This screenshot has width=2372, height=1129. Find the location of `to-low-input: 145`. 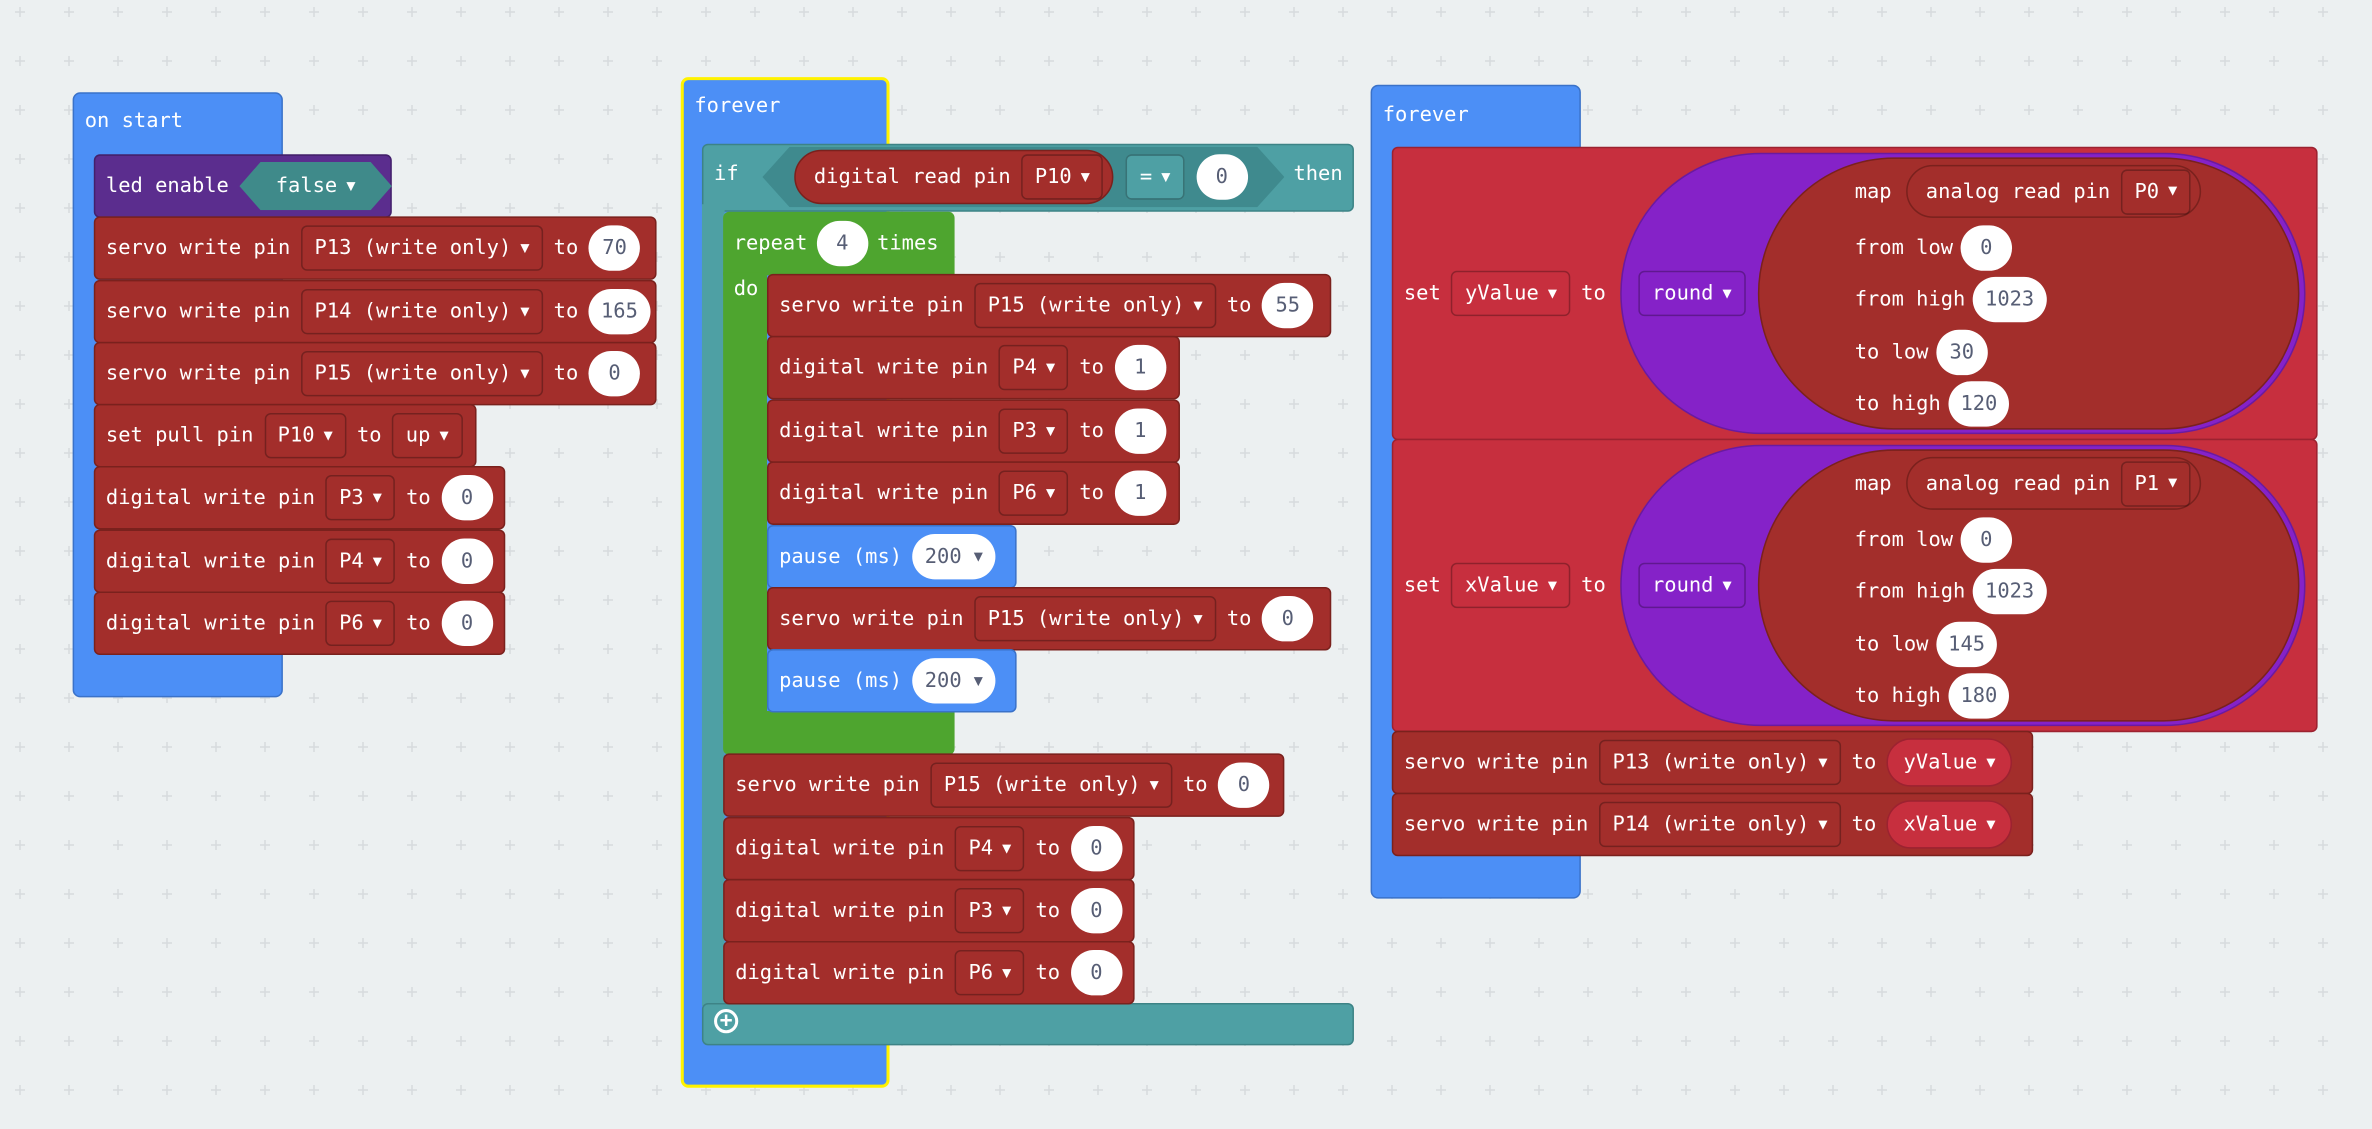

to-low-input: 145 is located at coordinates (1967, 644).